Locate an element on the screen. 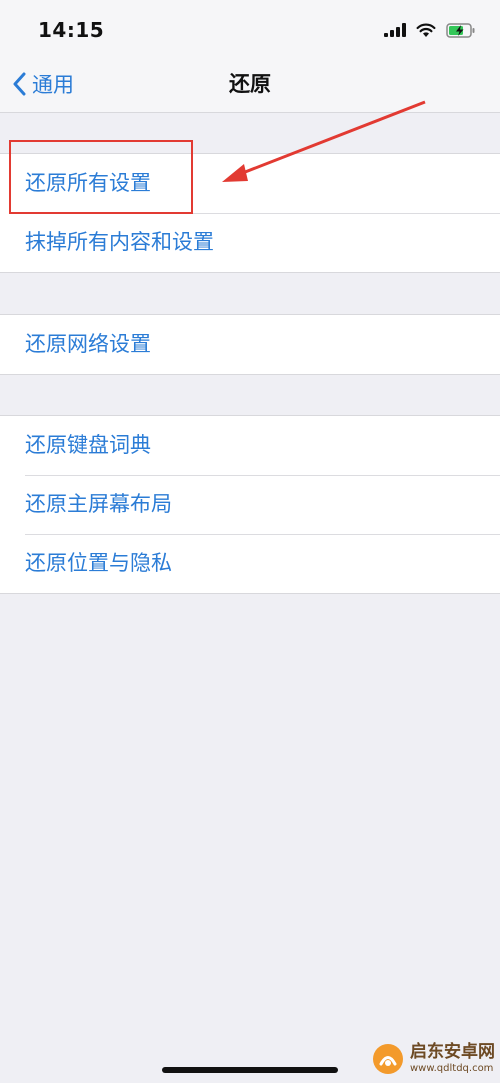  home-indicator is located at coordinates (250, 1070).